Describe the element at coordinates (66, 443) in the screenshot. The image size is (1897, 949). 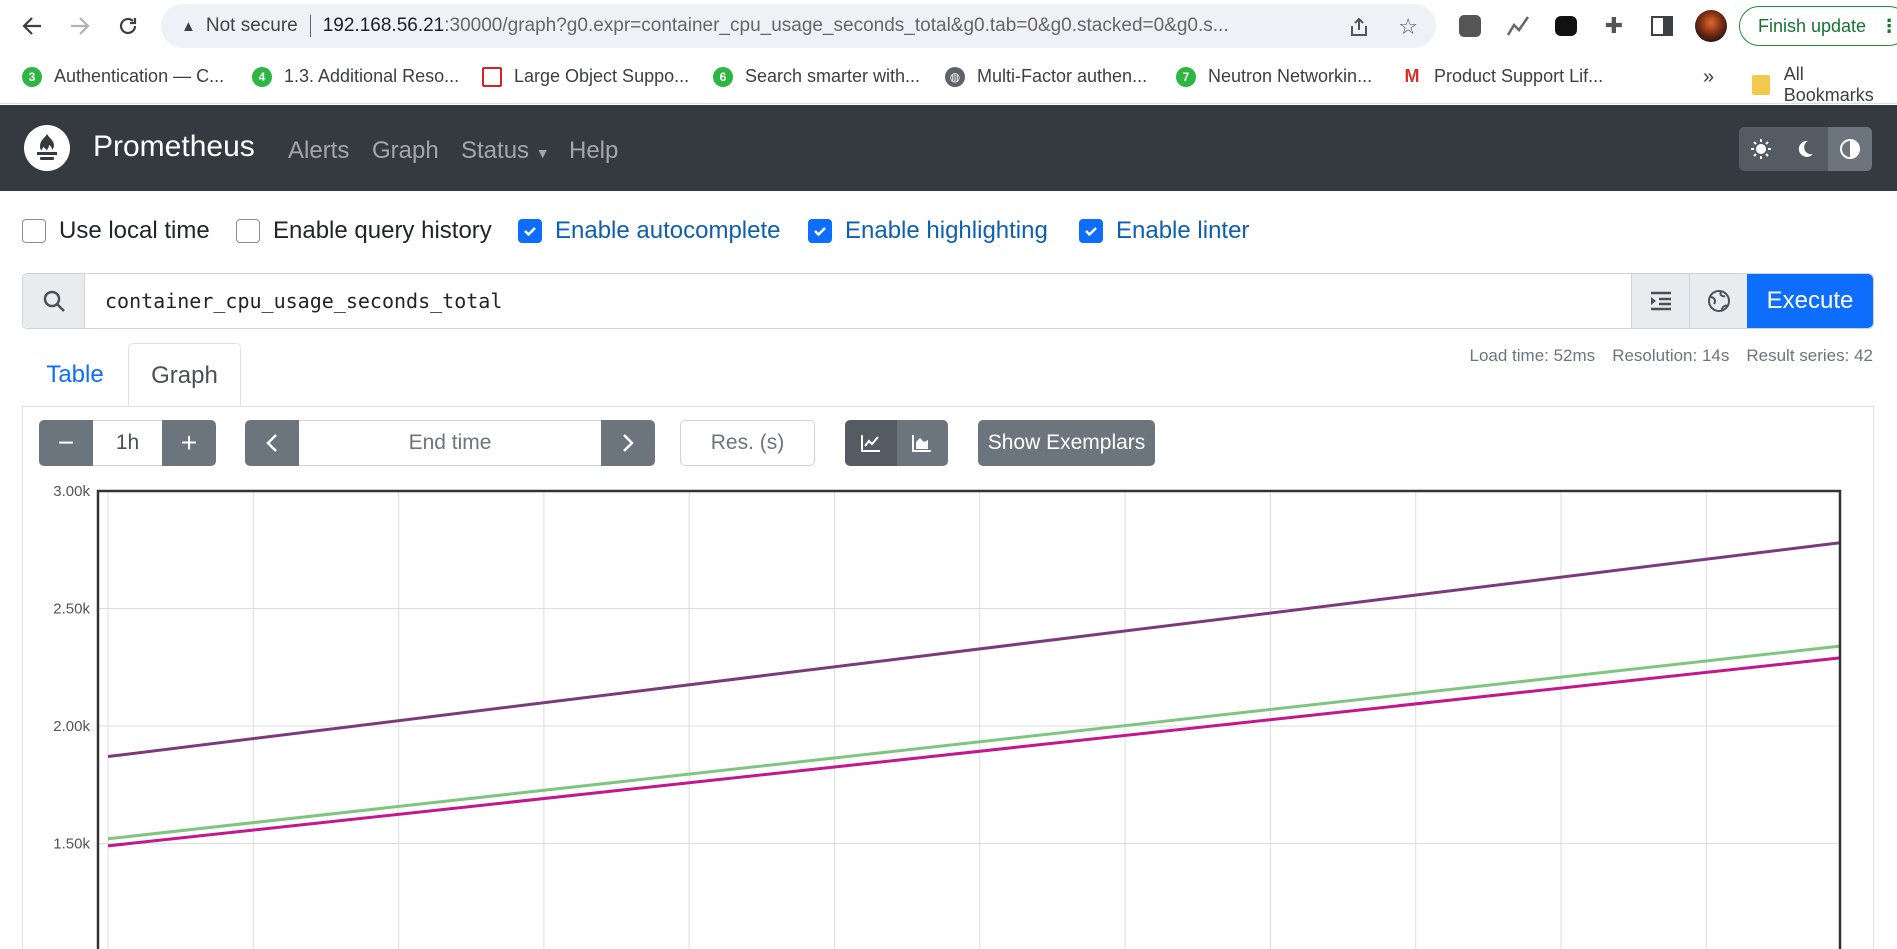
I see `decrease-range-button: −` at that location.